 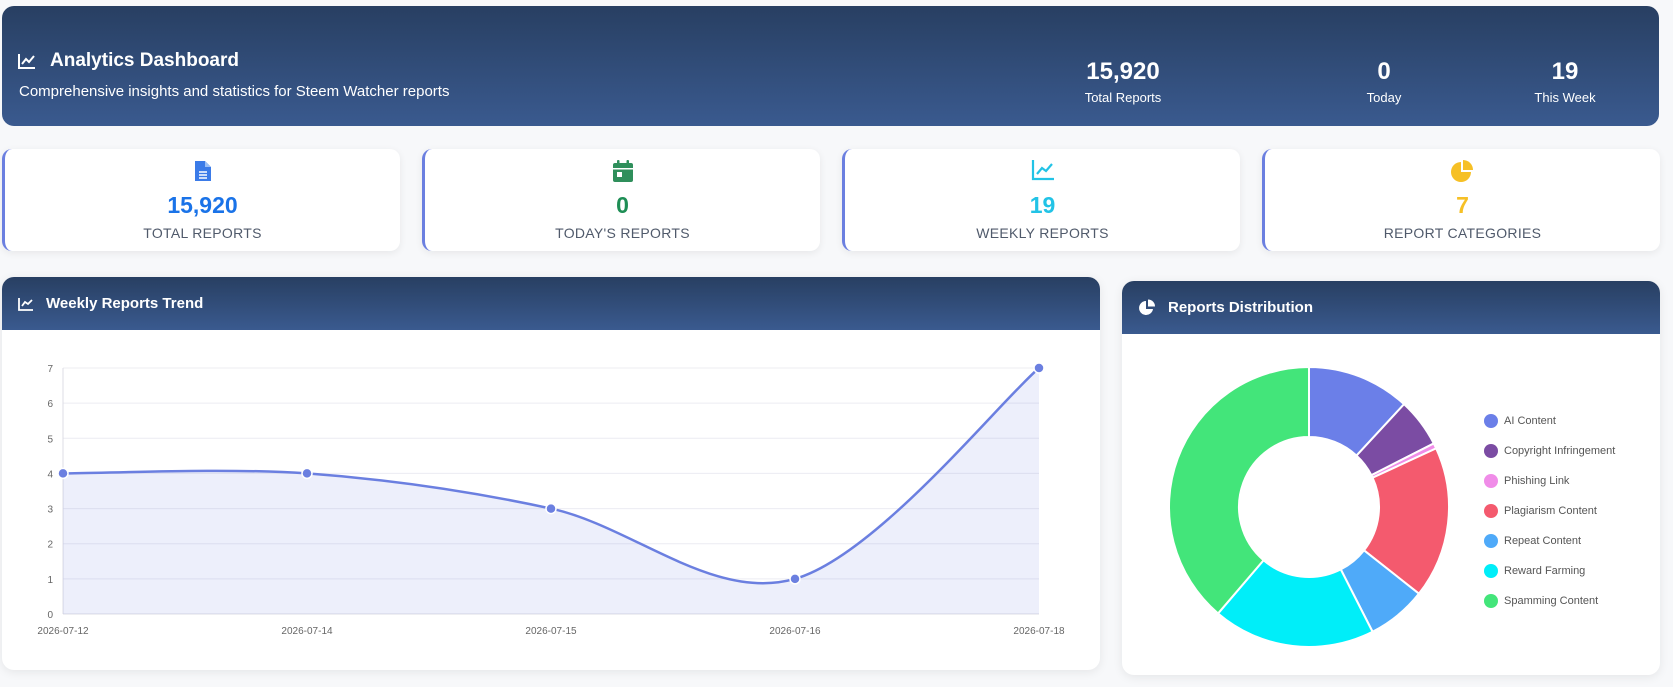 I want to click on legend-label: Copyright Infringement, so click(x=1560, y=451).